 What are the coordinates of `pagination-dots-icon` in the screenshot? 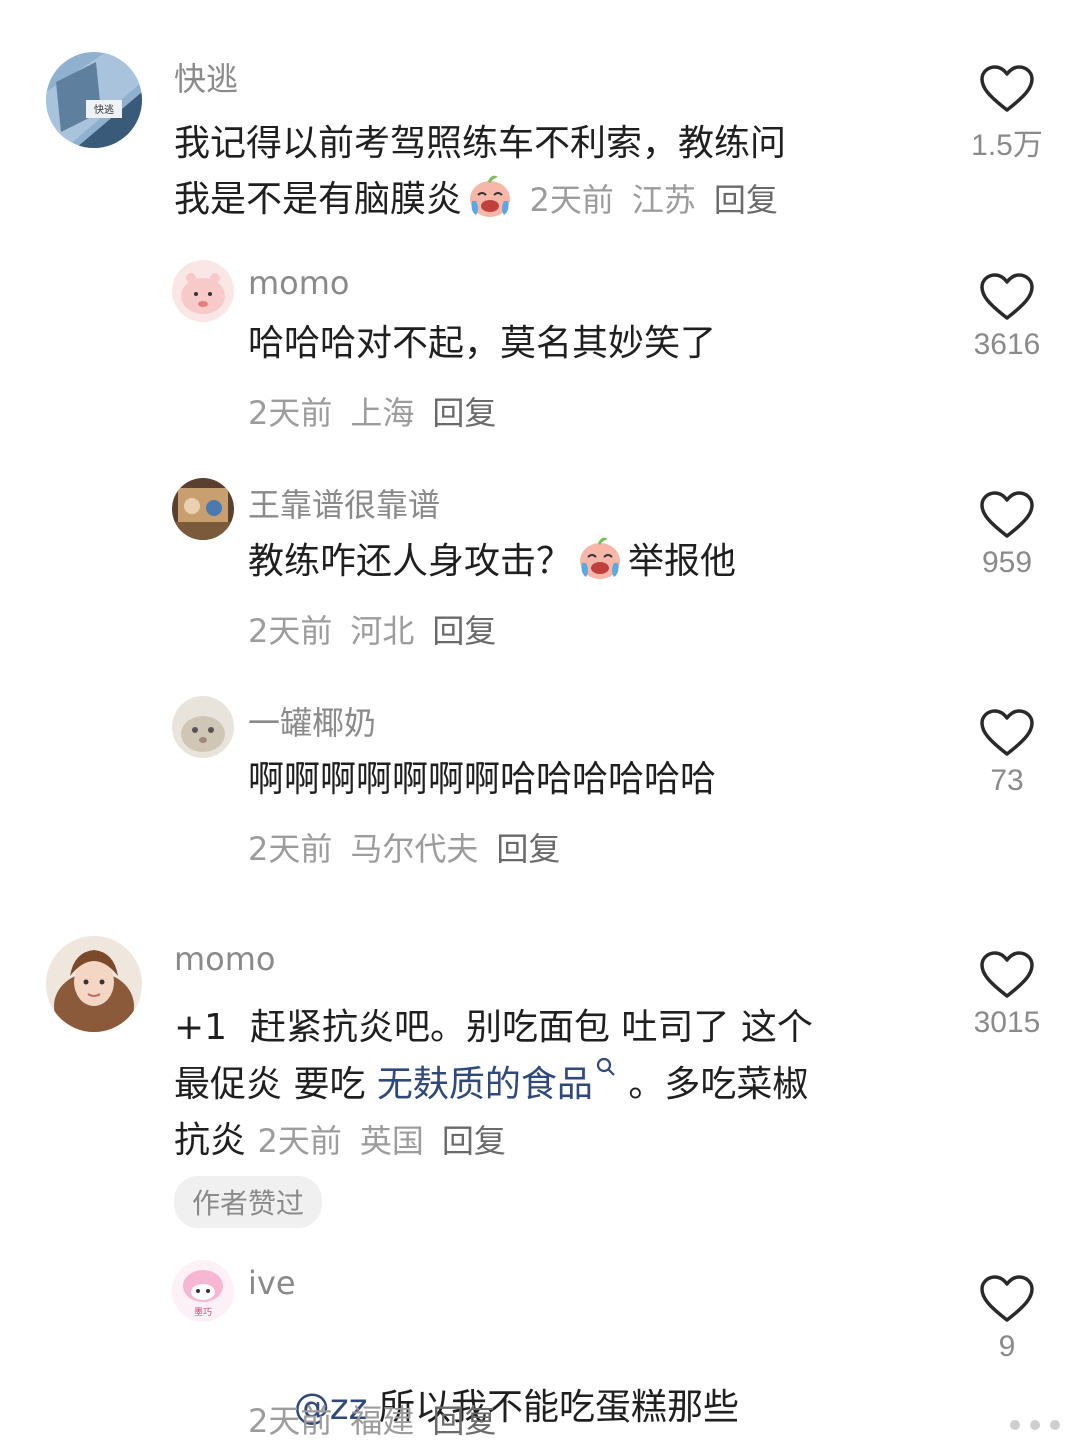 It's located at (1035, 1425).